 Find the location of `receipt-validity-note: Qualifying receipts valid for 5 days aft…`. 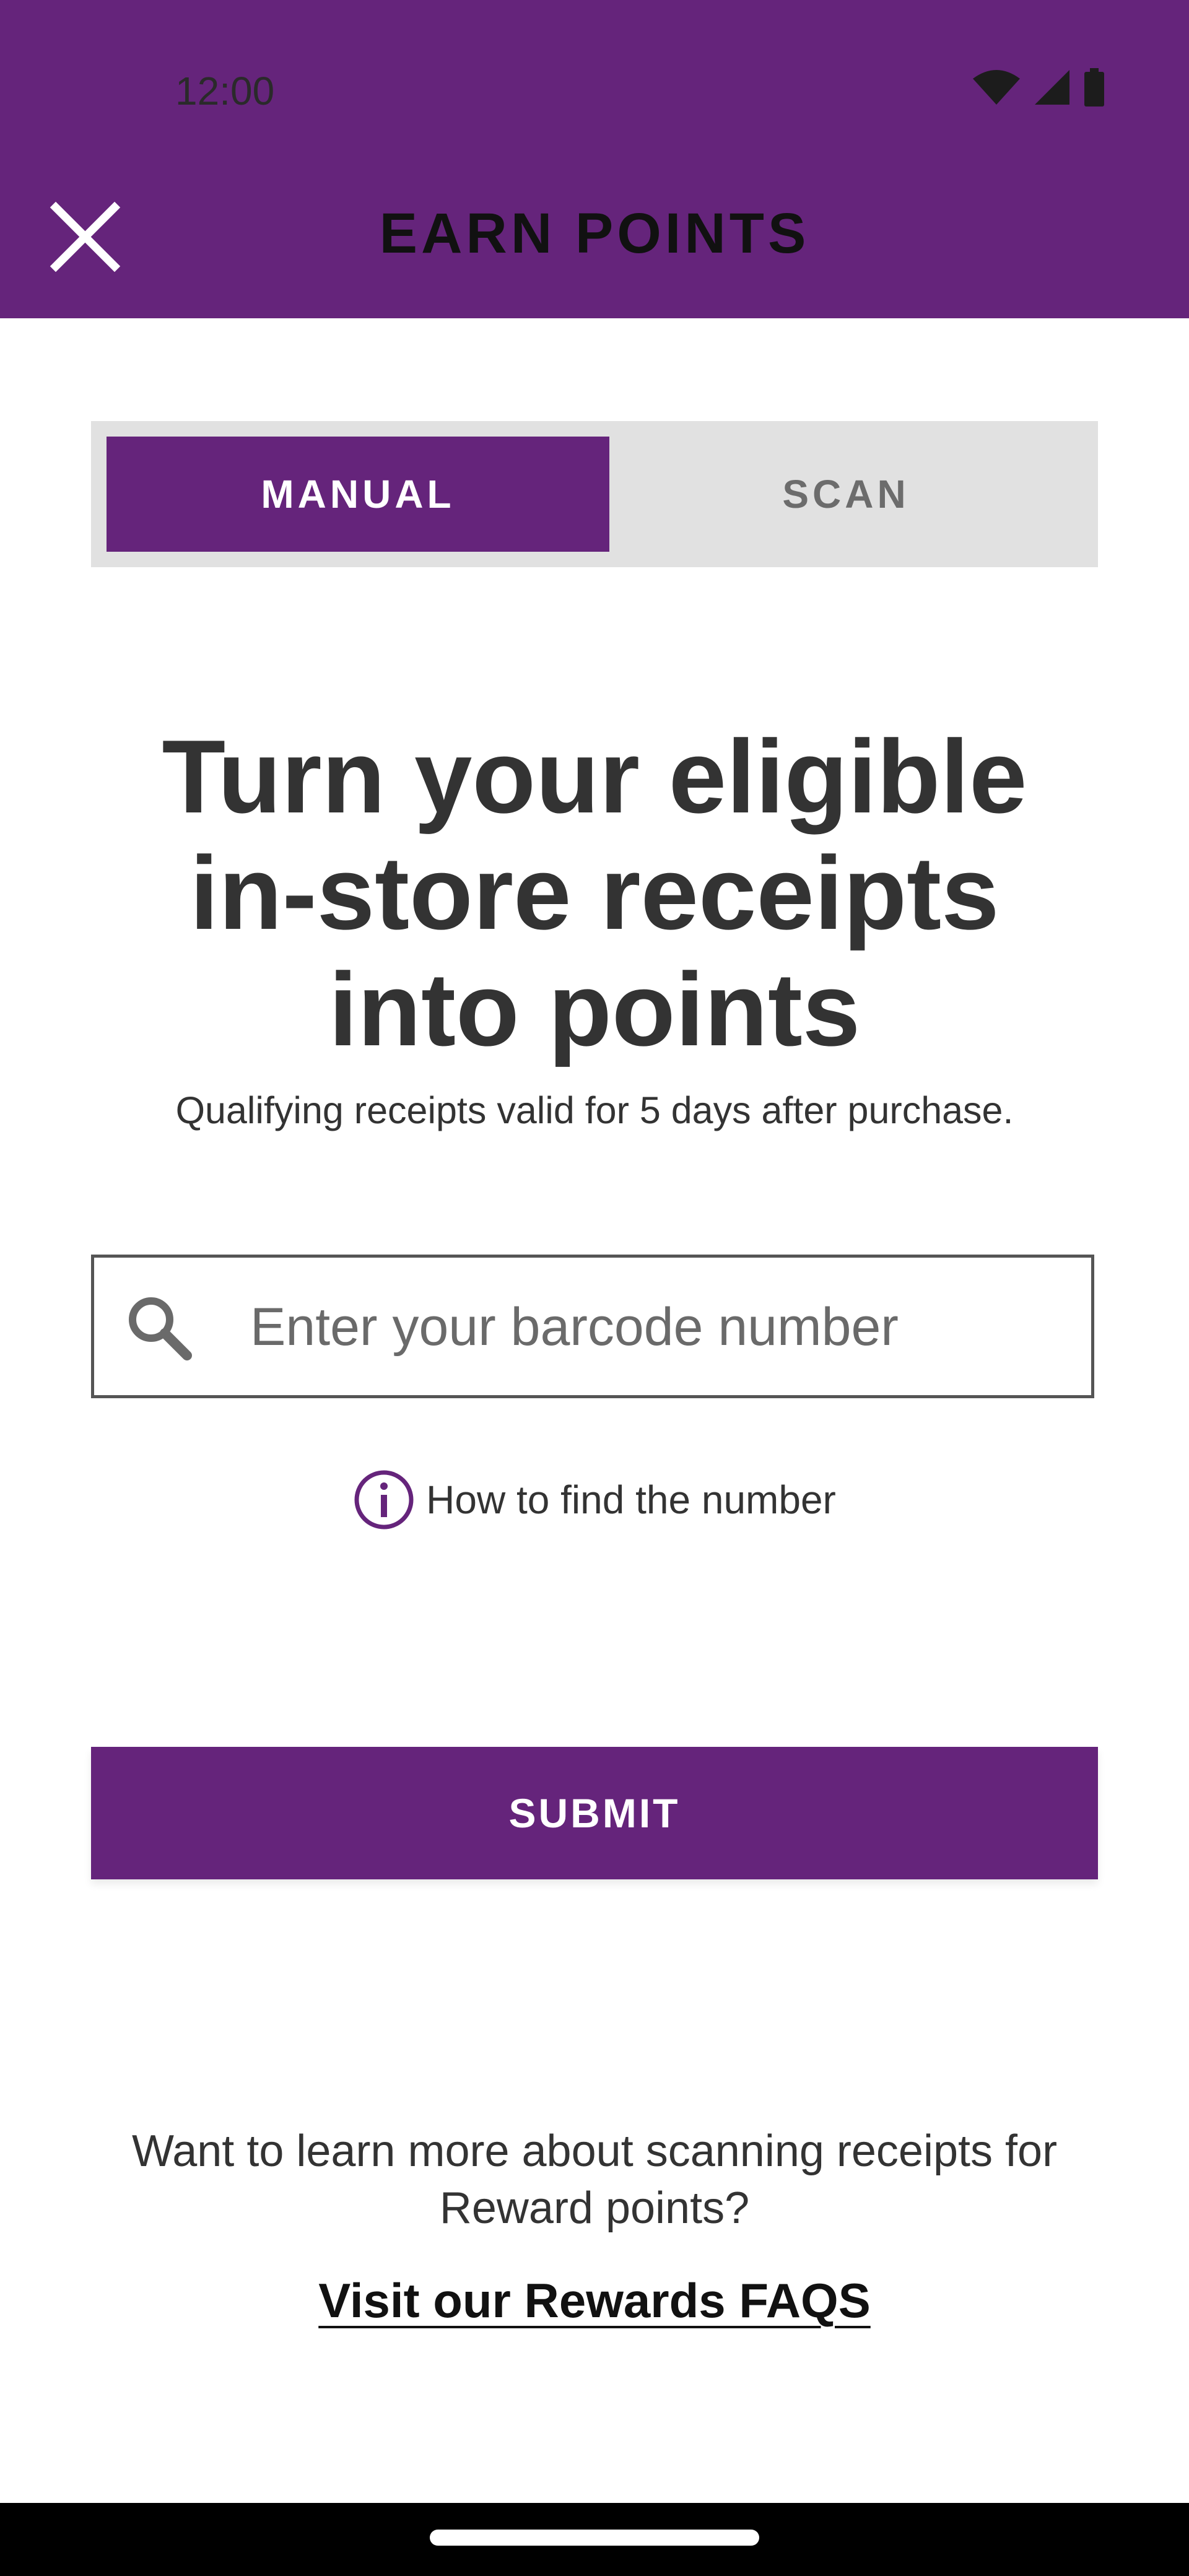

receipt-validity-note: Qualifying receipts valid for 5 days aft… is located at coordinates (594, 1110).